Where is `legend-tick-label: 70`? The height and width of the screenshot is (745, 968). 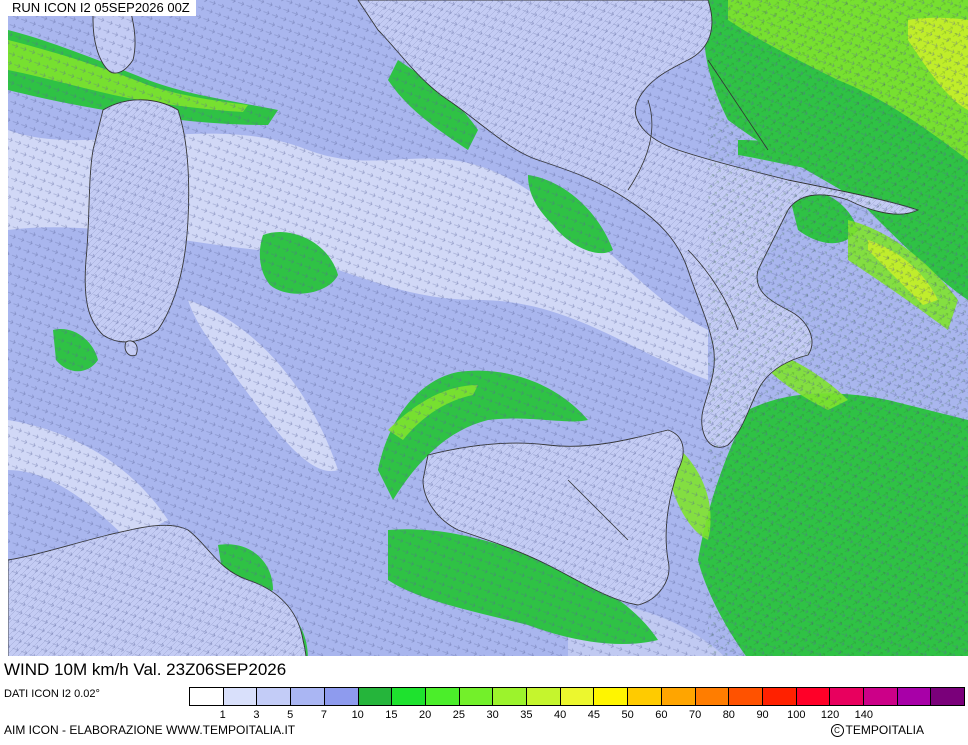
legend-tick-label: 70 is located at coordinates (695, 715).